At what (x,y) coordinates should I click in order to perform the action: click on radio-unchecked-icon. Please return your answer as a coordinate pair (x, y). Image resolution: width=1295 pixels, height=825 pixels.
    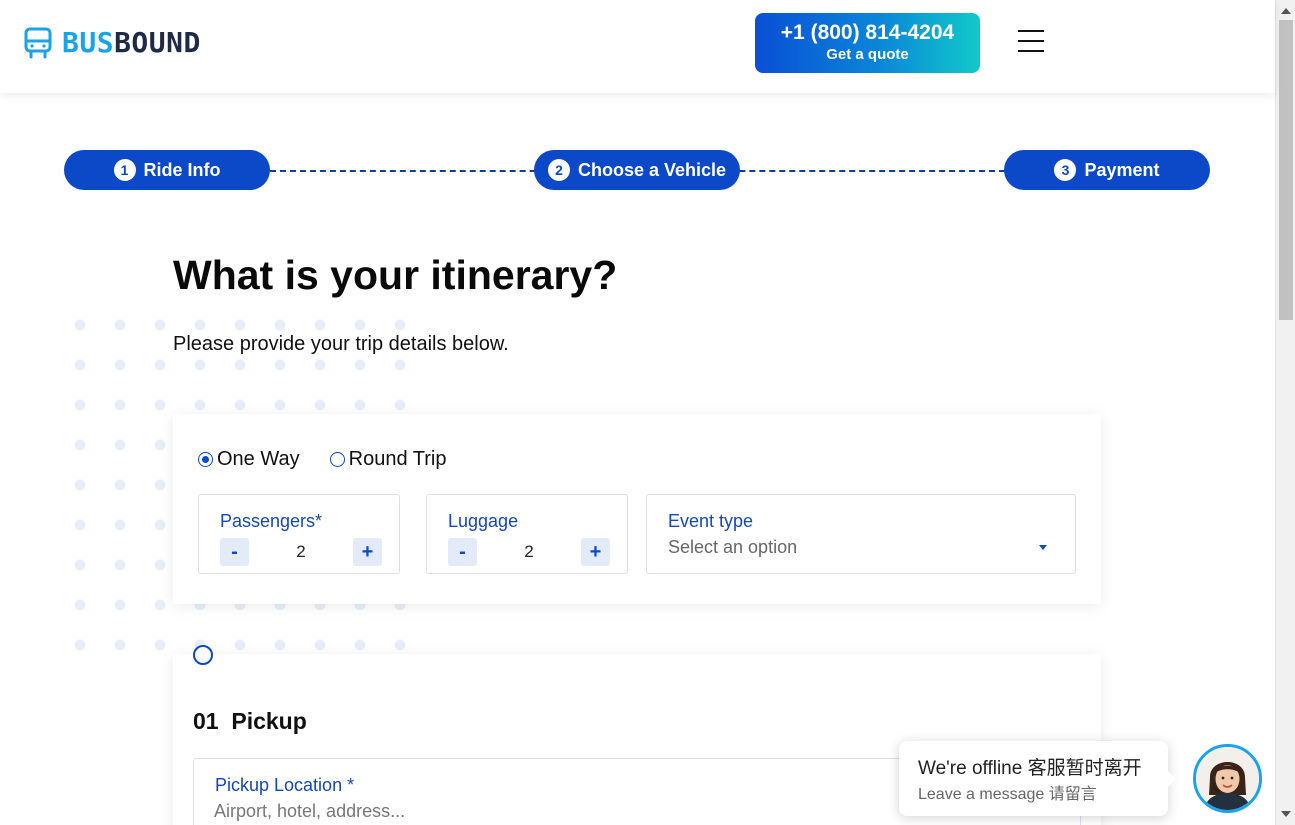
    Looking at the image, I should click on (337, 459).